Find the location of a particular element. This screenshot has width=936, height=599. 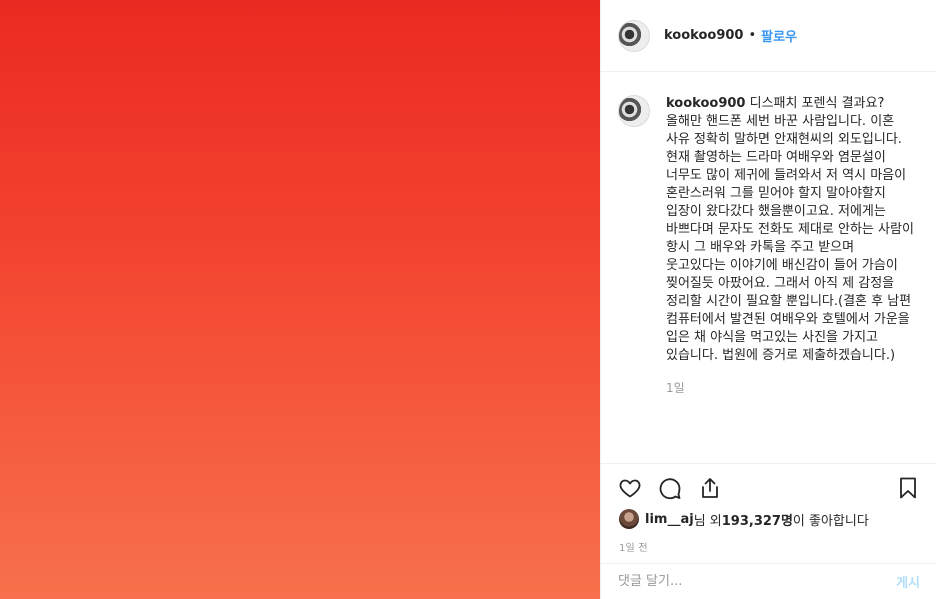

follow-button: 팔로우 is located at coordinates (779, 35).